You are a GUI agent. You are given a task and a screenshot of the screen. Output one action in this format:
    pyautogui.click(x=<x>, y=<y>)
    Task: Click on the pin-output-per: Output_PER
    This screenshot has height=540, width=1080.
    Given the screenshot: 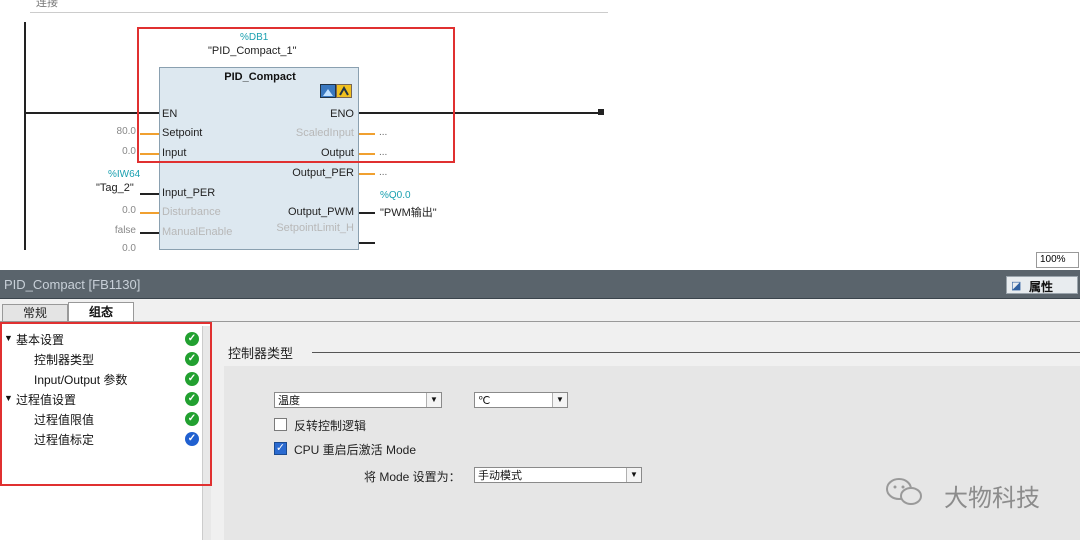 What is the action you would take?
    pyautogui.click(x=323, y=173)
    